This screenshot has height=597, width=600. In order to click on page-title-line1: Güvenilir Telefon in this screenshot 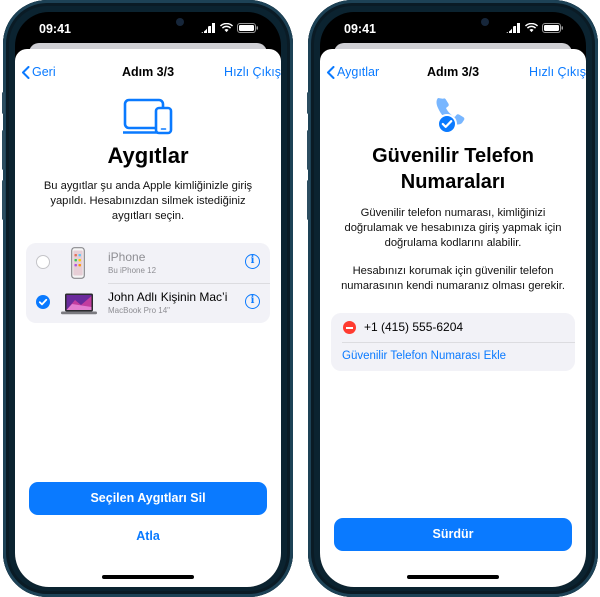, I will do `click(453, 156)`.